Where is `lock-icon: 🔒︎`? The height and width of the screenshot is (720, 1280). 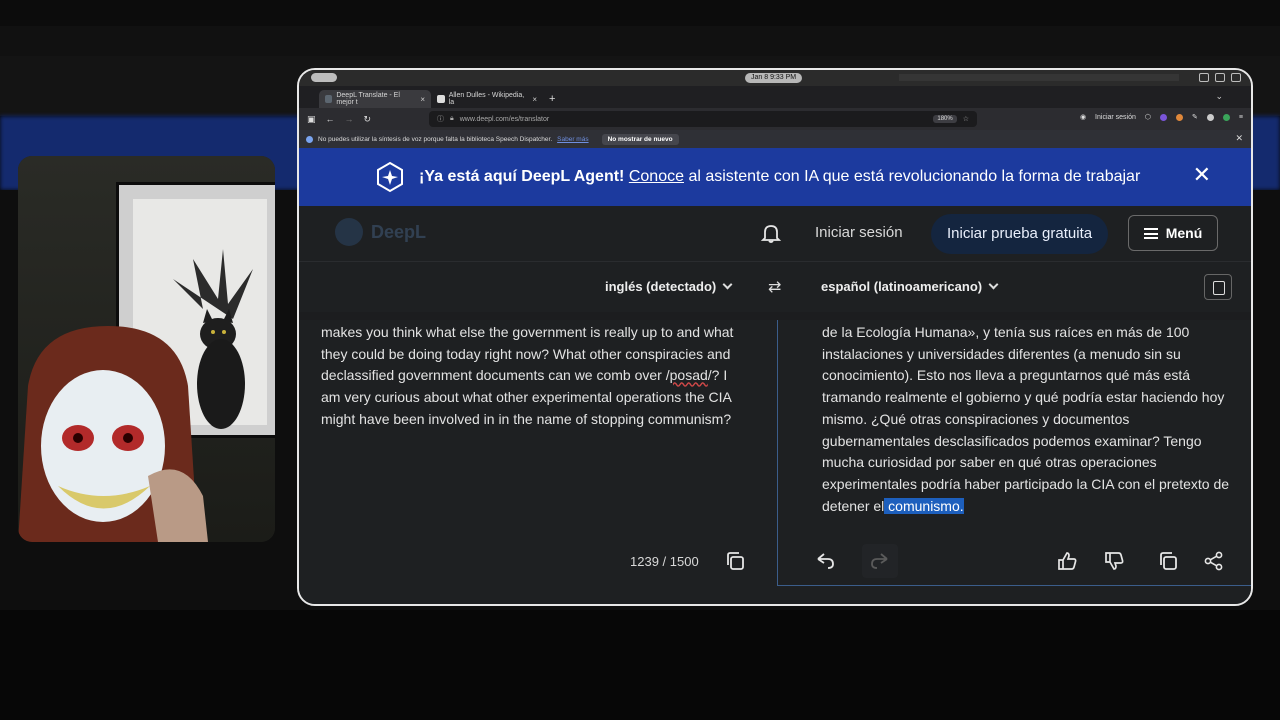
lock-icon: 🔒︎ is located at coordinates (452, 118).